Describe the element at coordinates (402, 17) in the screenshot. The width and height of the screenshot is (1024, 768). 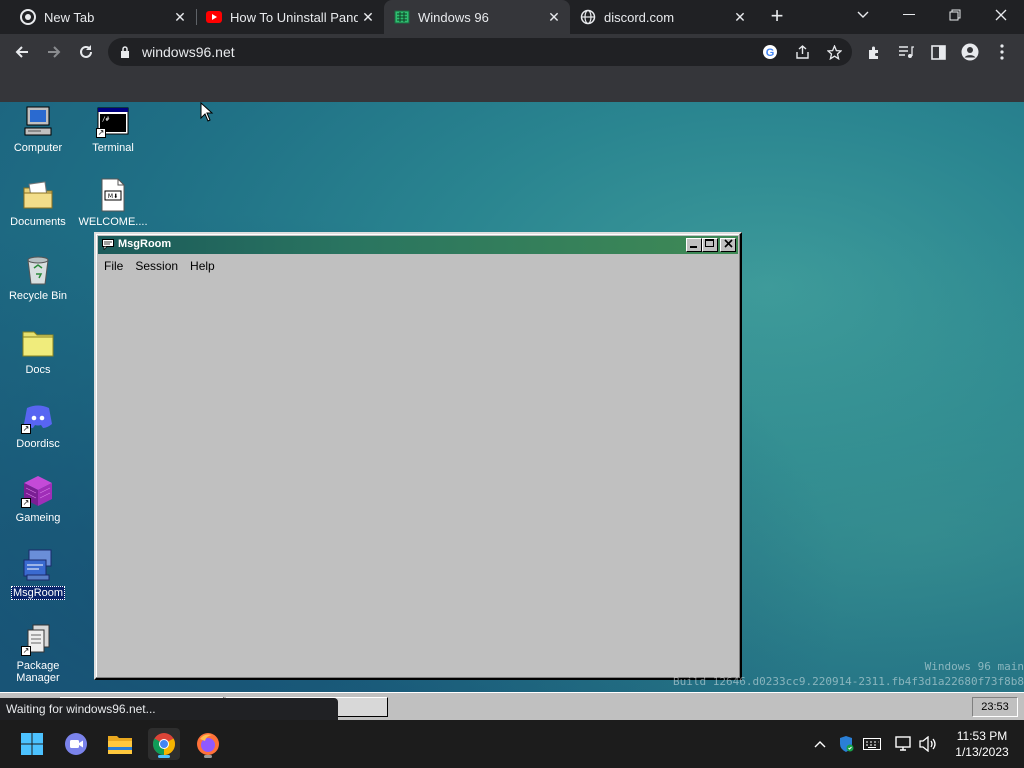
I see `windows96-icon` at that location.